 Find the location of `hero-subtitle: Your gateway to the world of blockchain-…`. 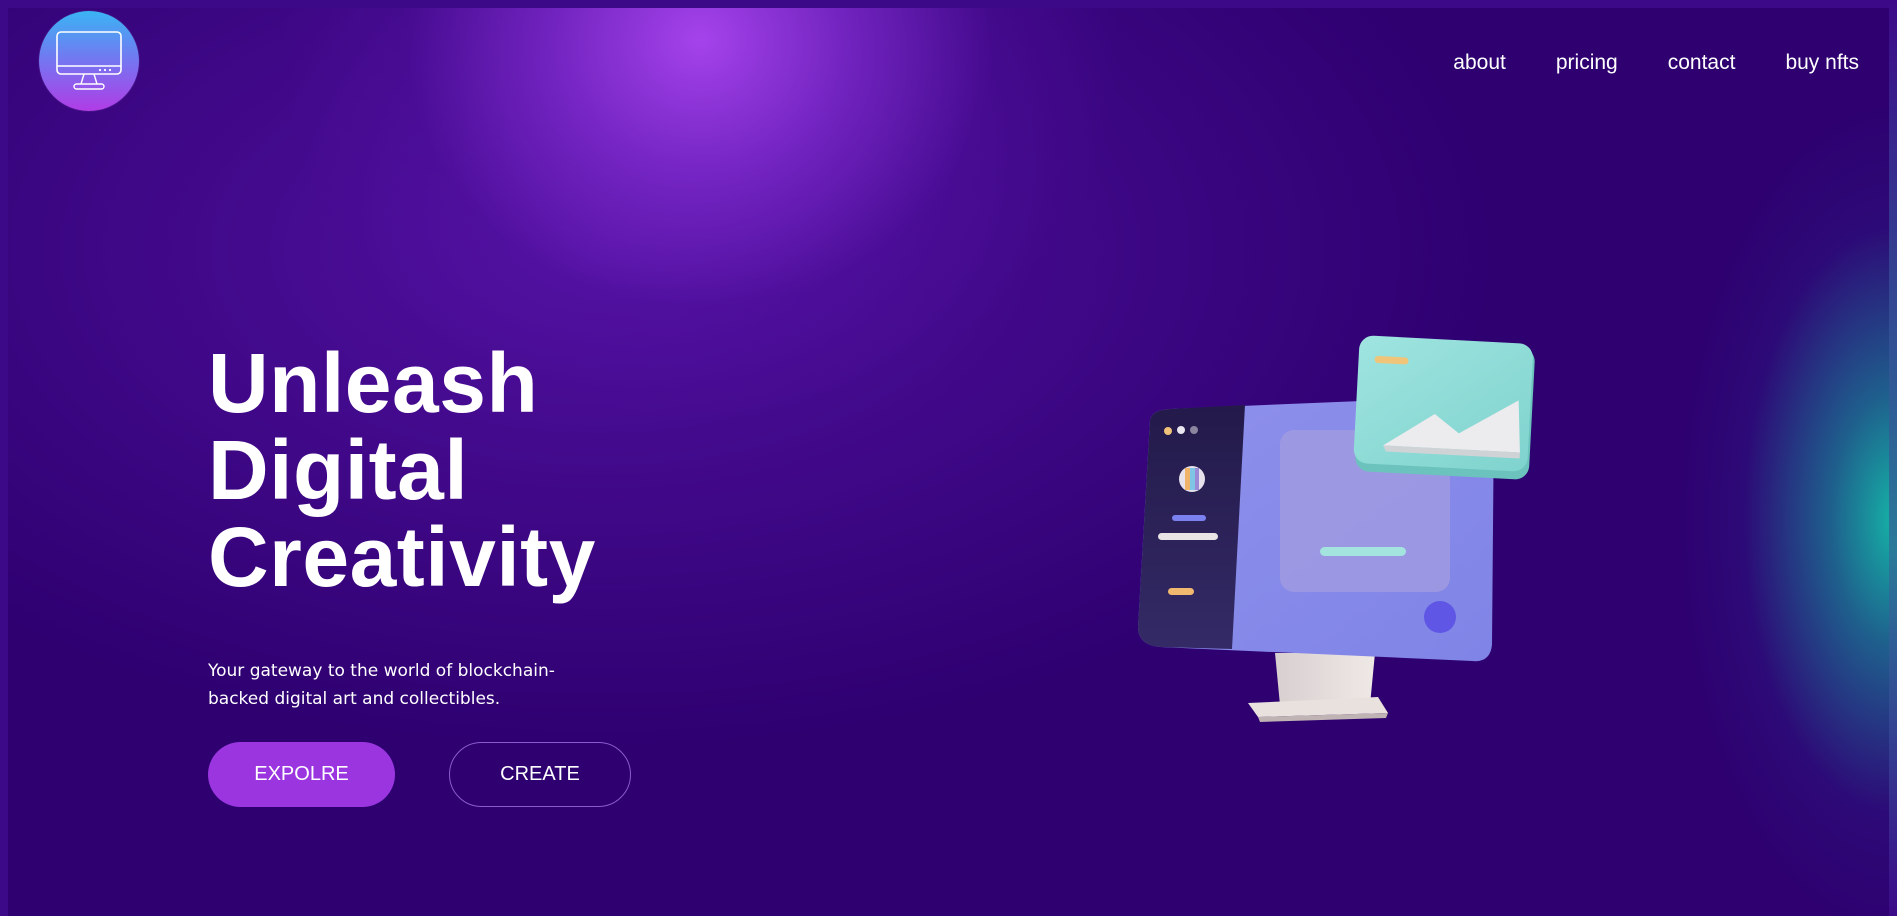

hero-subtitle: Your gateway to the world of blockchain-… is located at coordinates (381, 685).